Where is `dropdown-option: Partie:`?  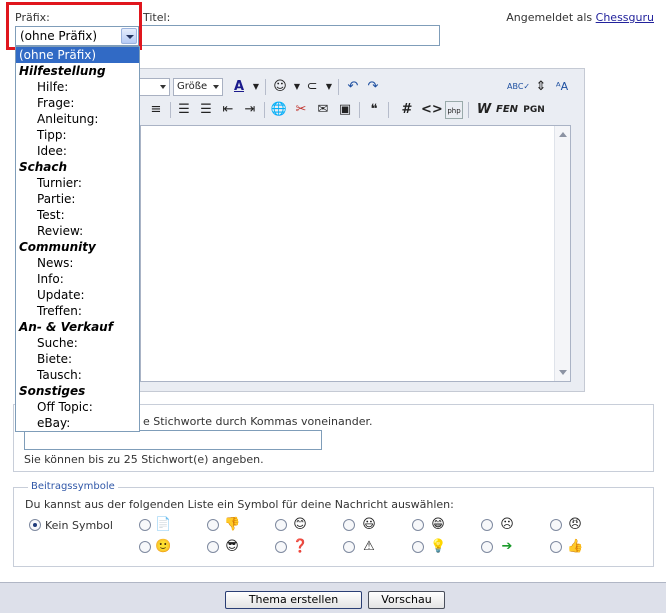
dropdown-option: Partie: is located at coordinates (77, 199).